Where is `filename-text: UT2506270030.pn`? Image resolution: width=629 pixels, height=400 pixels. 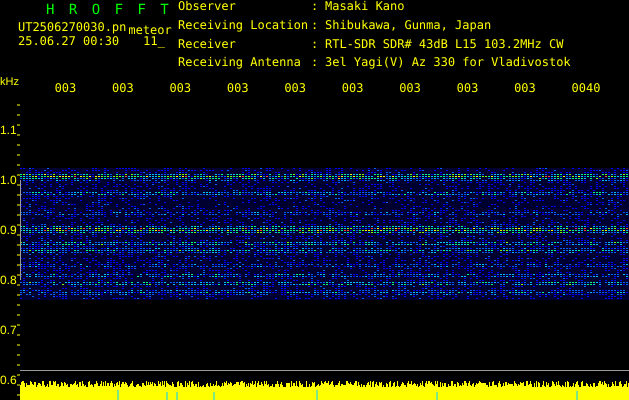
filename-text: UT2506270030.pn is located at coordinates (72, 28).